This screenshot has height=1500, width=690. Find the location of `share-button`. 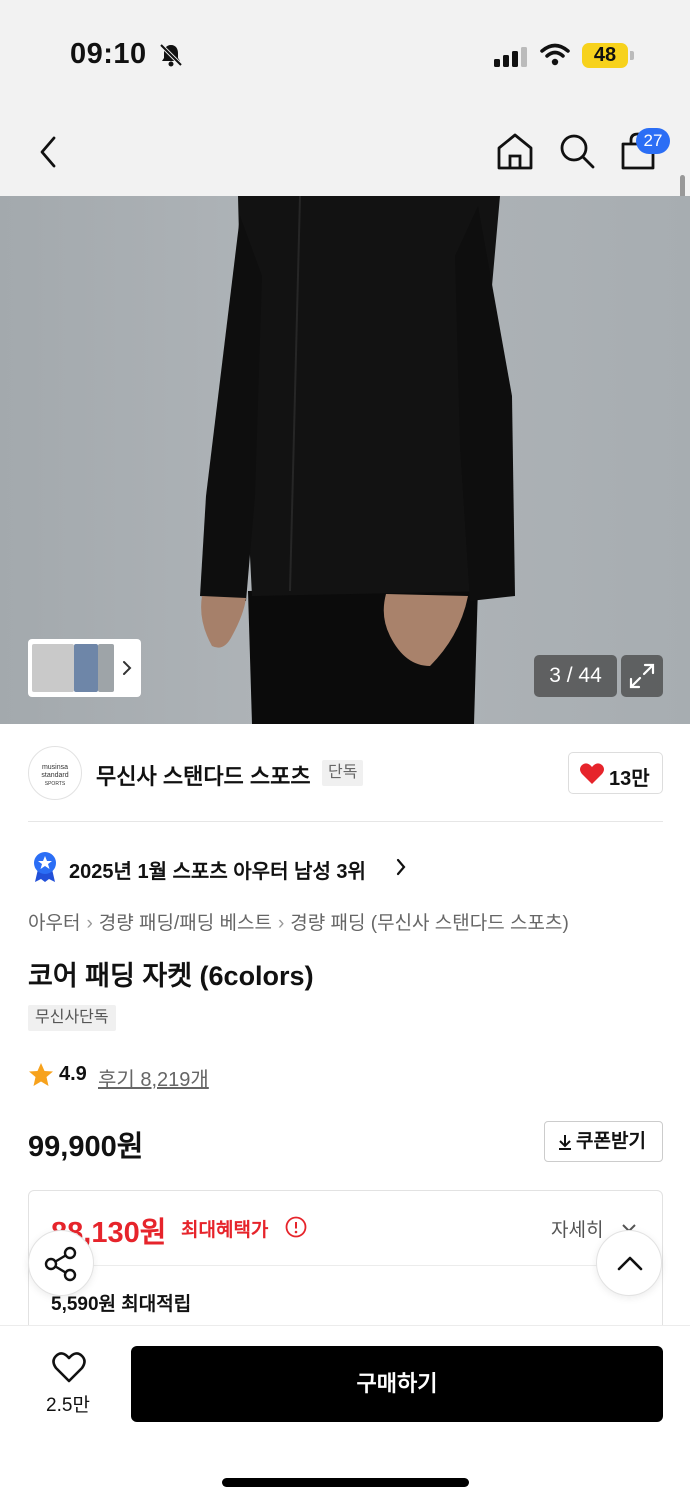

share-button is located at coordinates (61, 1263).